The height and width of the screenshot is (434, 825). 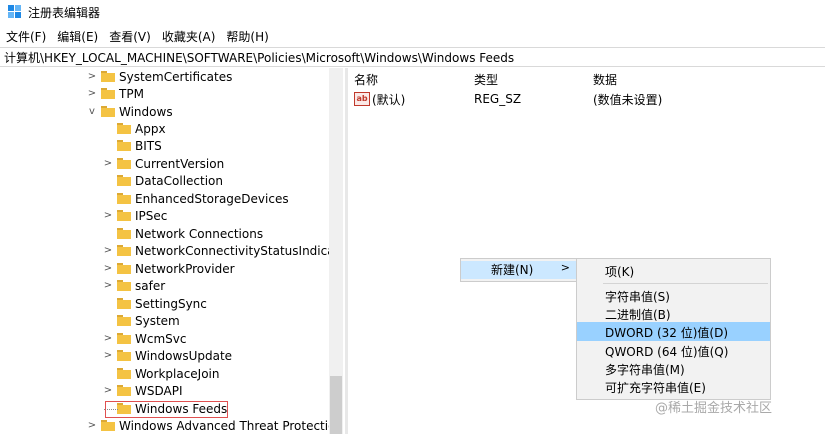 What do you see at coordinates (129, 111) in the screenshot?
I see `tree-item: v Windows` at bounding box center [129, 111].